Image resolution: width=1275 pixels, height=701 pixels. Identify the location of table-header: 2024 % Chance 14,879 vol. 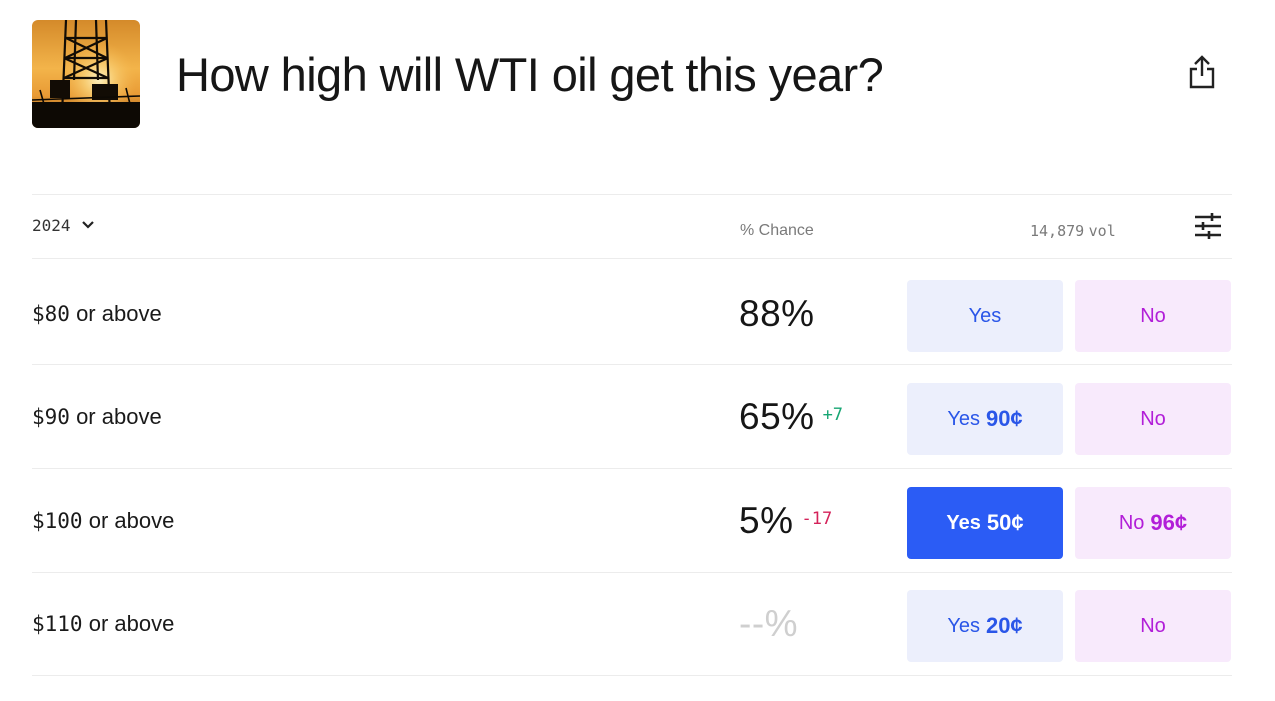
(632, 227).